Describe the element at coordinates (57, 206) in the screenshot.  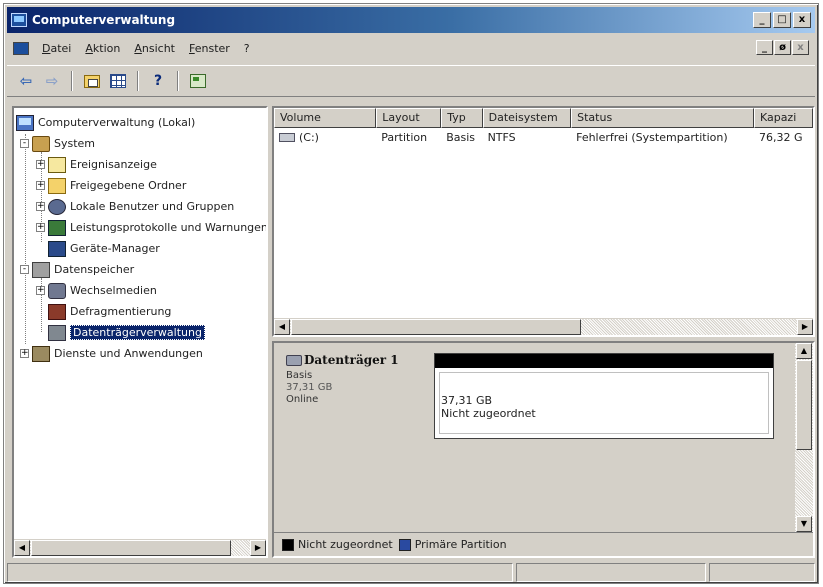
I see `users-icon` at that location.